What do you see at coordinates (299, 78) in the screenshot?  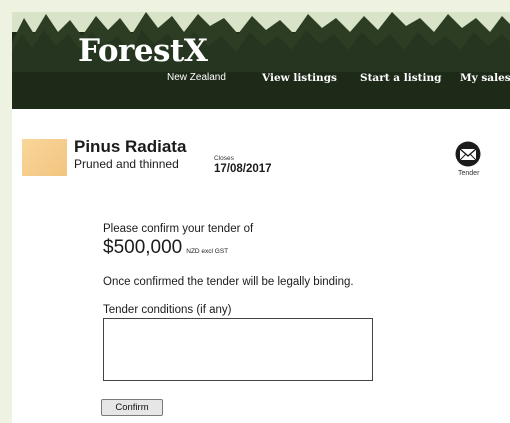 I see `nav-view-listings: View listings` at bounding box center [299, 78].